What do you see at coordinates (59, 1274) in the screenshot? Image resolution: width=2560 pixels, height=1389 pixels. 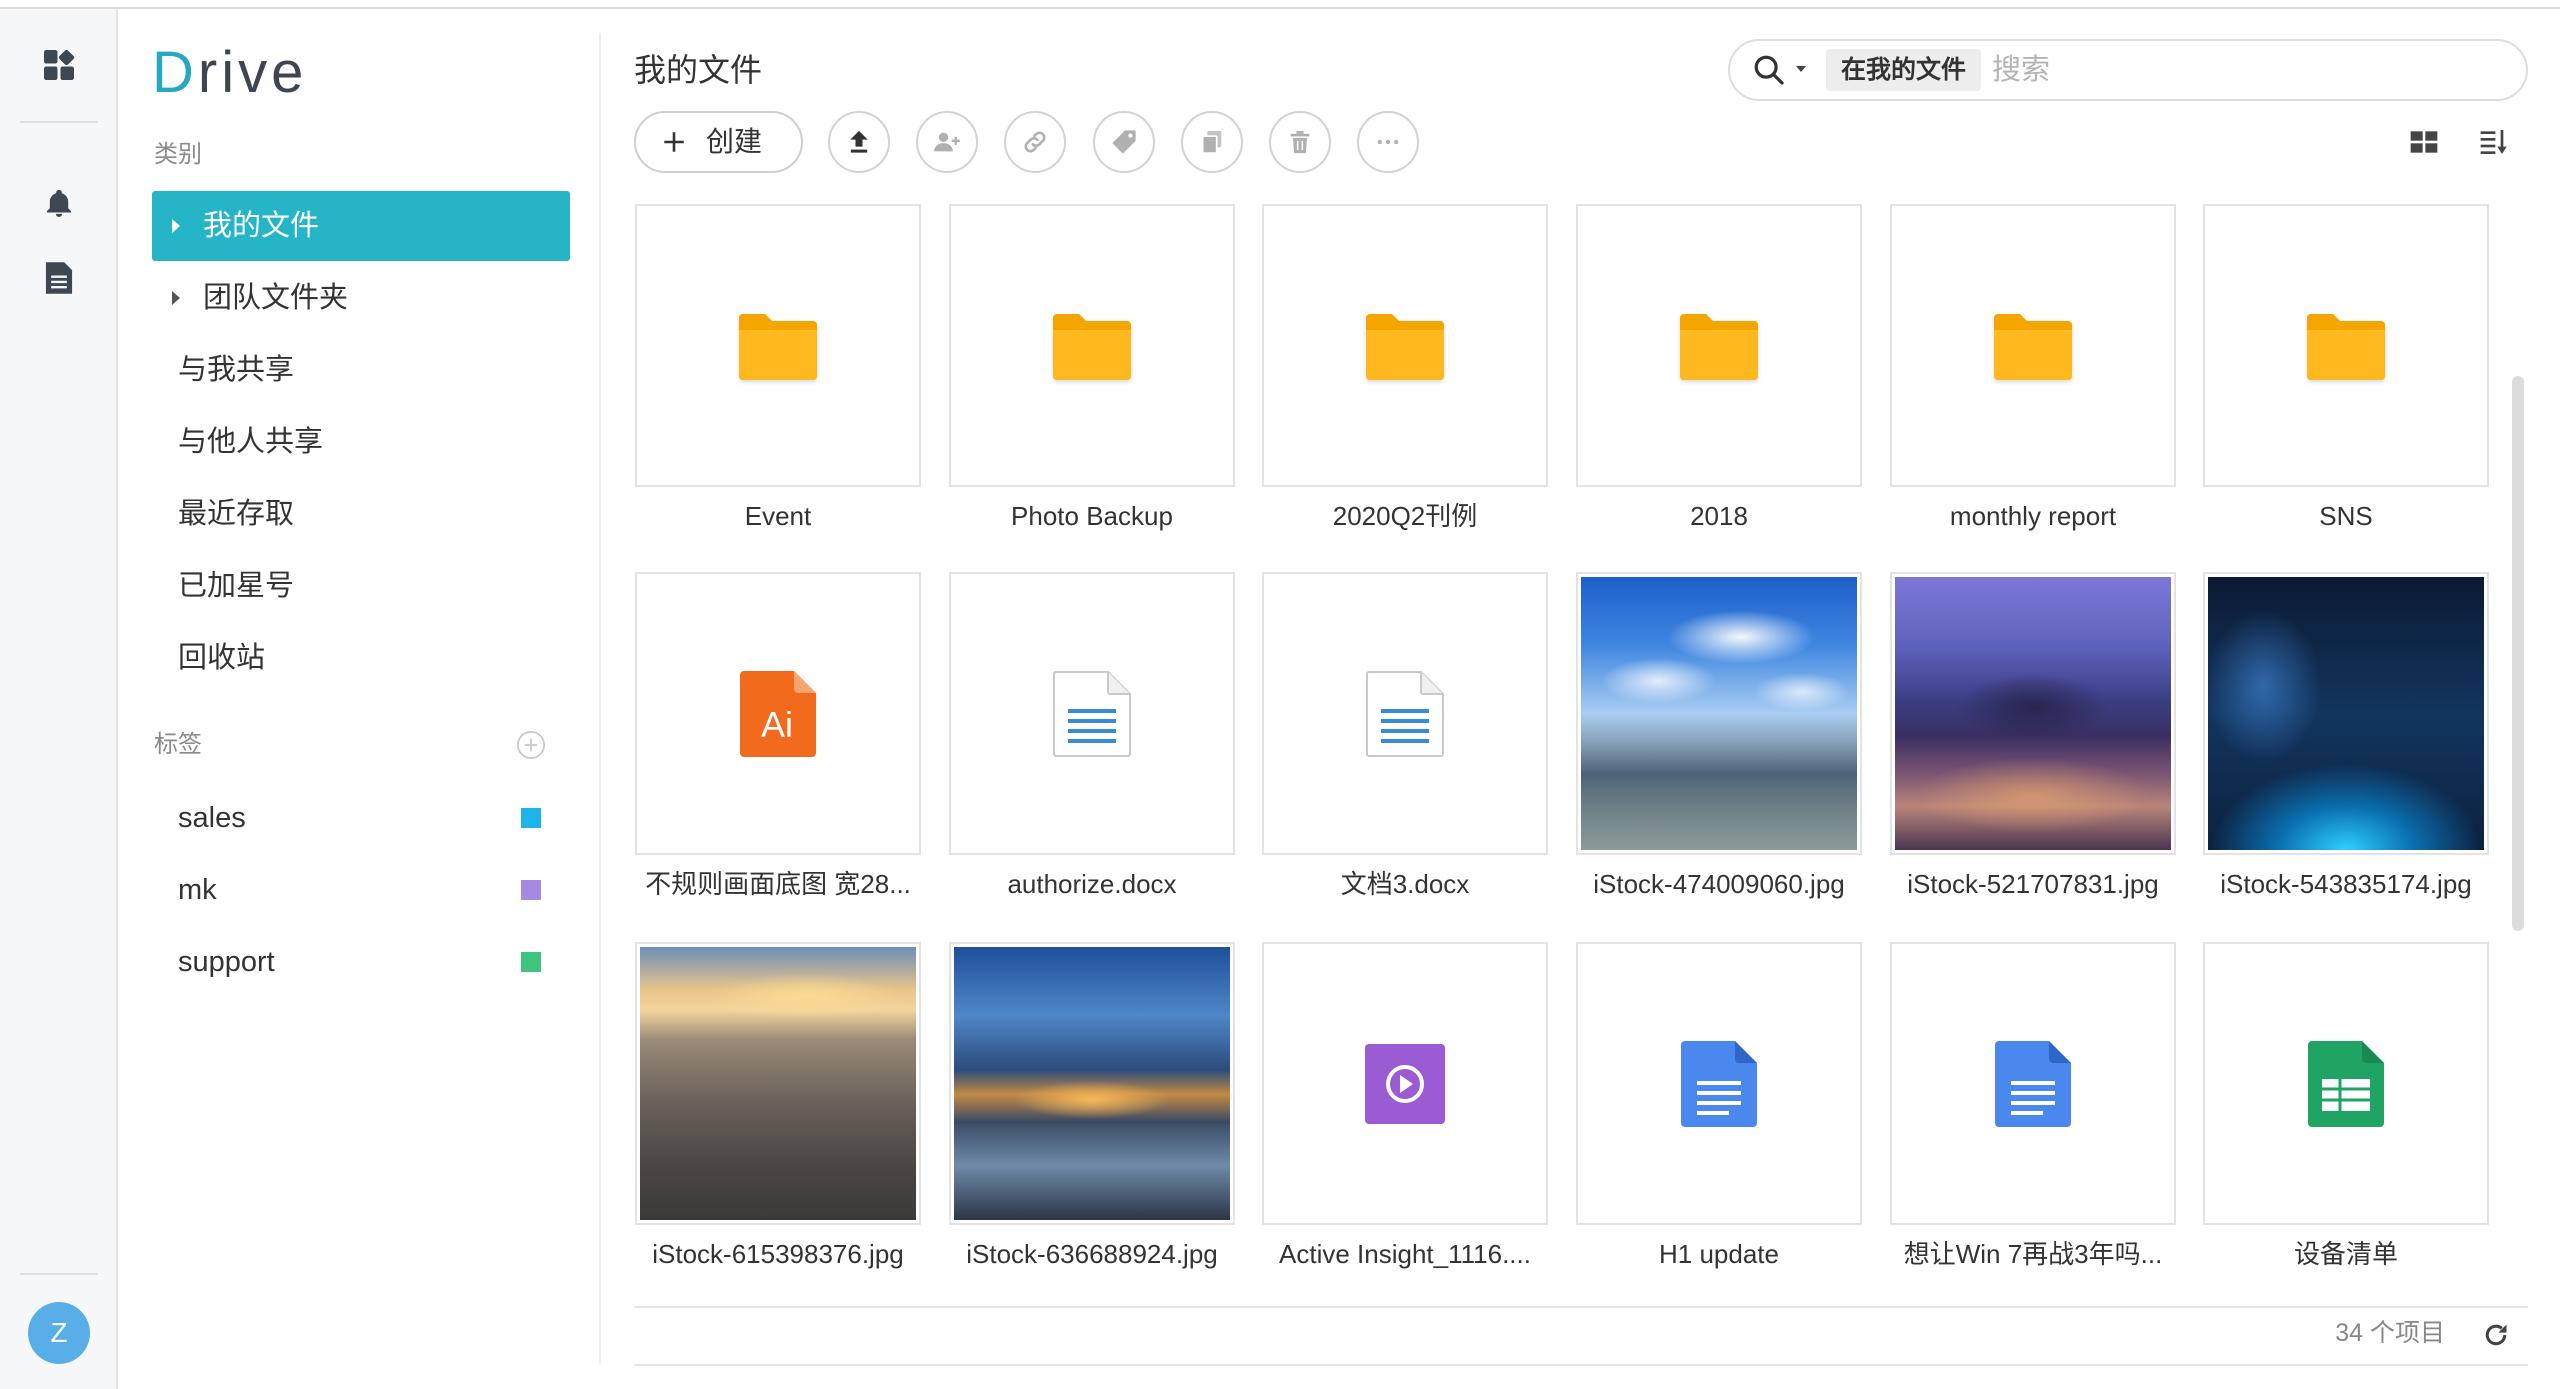 I see `rail-separator` at bounding box center [59, 1274].